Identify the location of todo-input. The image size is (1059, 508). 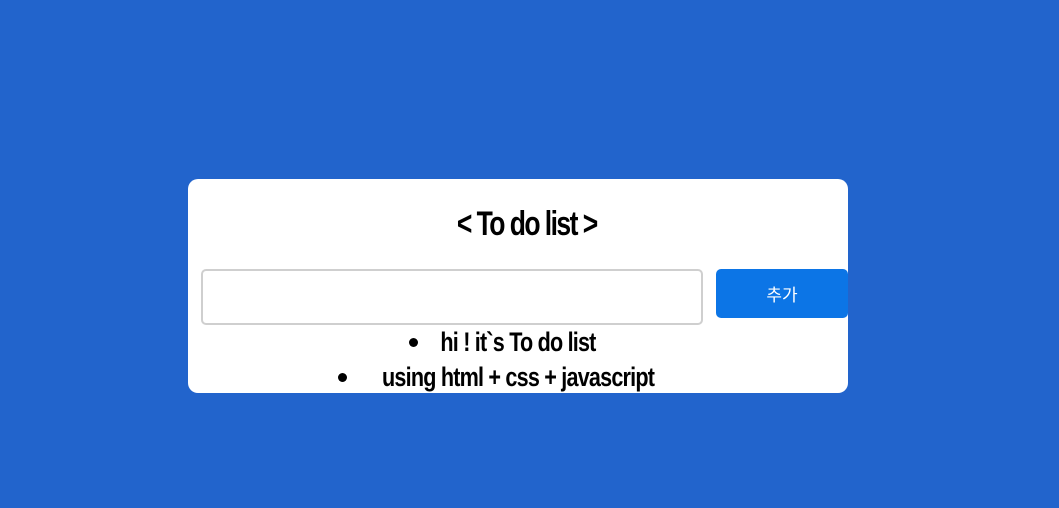
(452, 297).